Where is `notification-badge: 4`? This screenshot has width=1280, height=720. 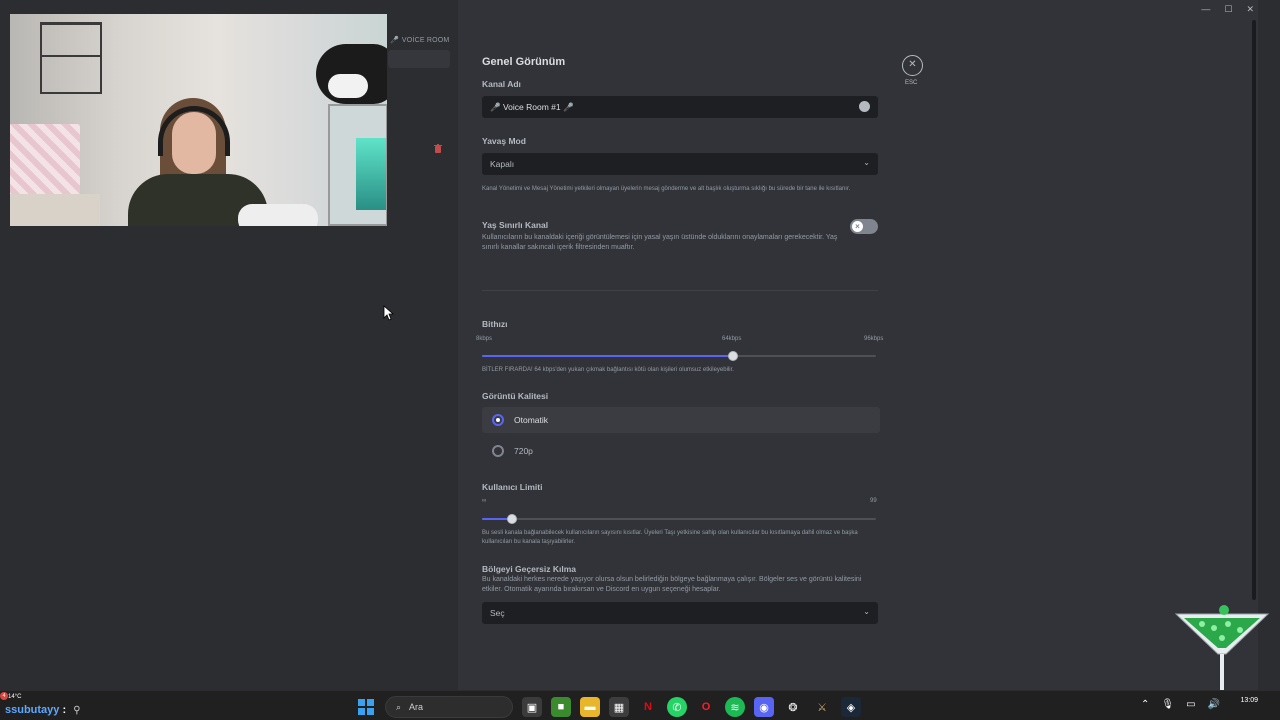 notification-badge: 4 is located at coordinates (4, 696).